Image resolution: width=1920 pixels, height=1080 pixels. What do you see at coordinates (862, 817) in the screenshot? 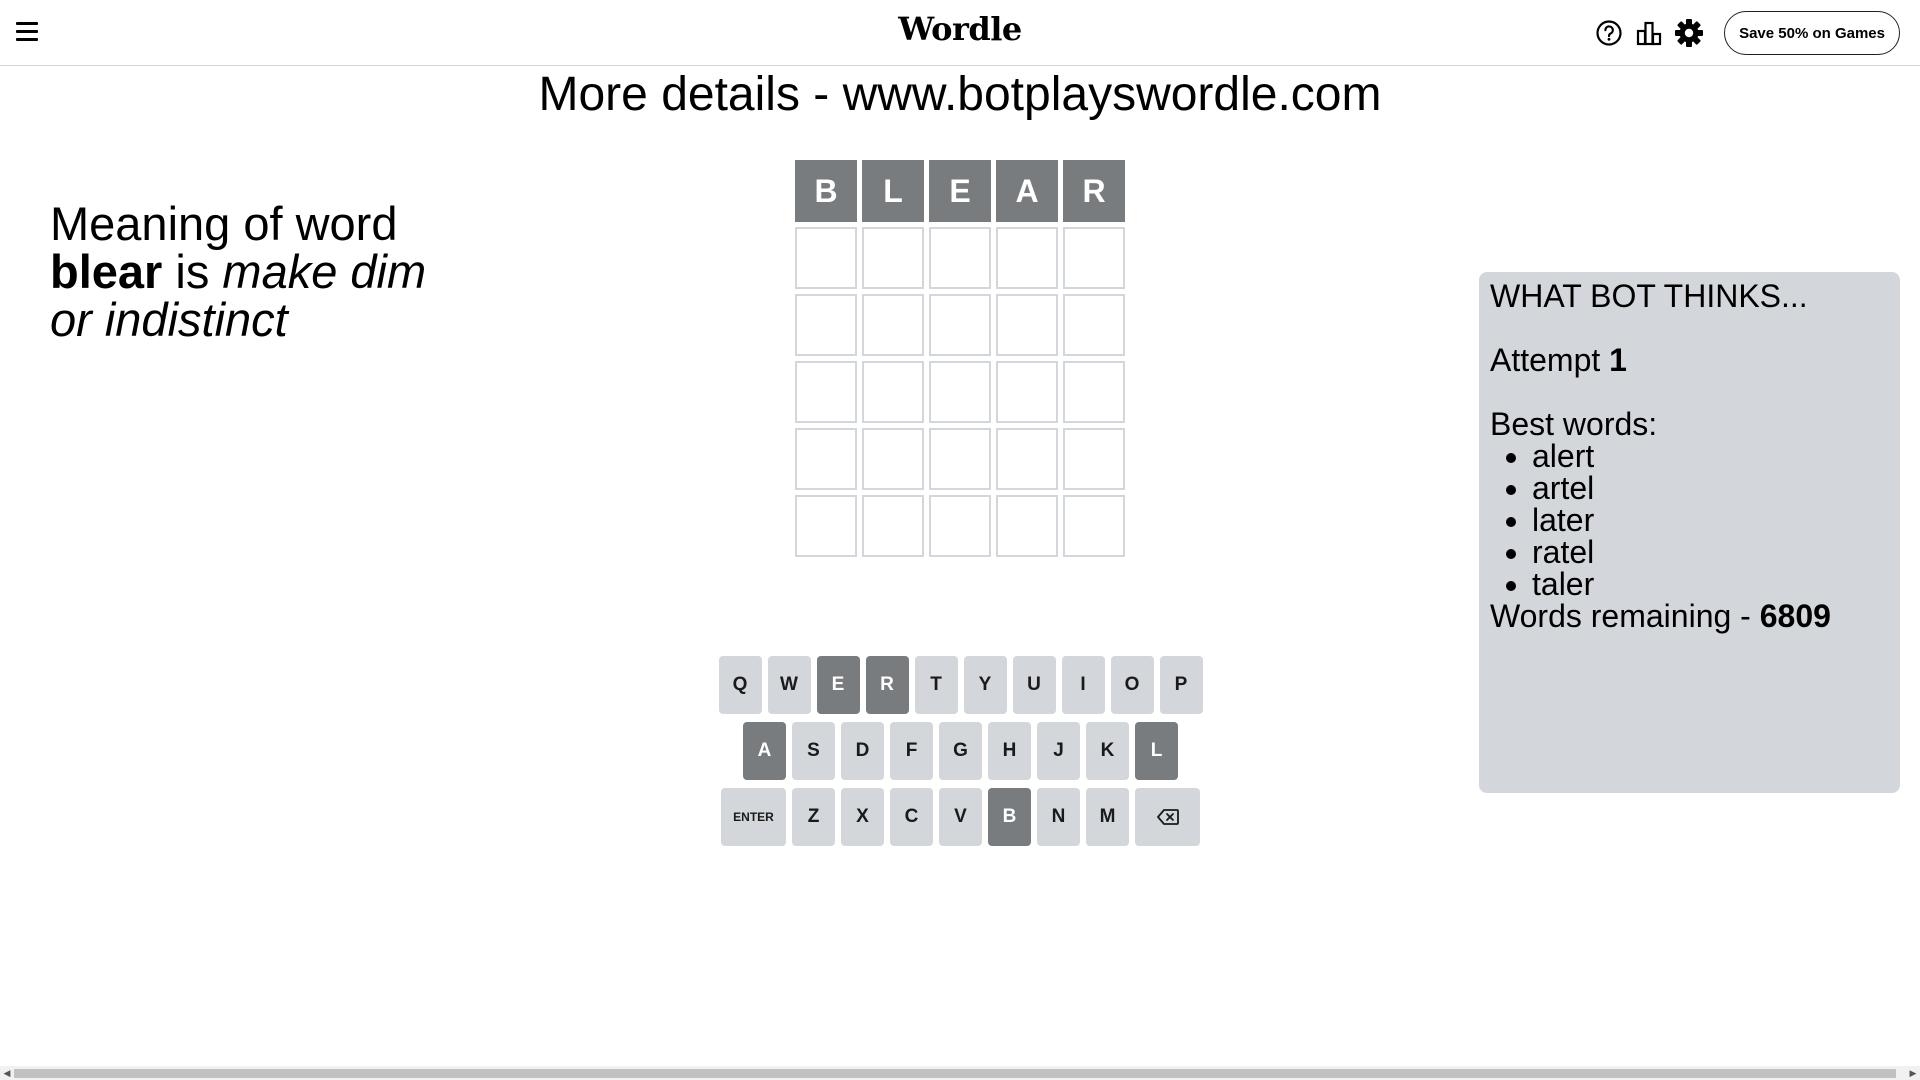
I see `key-x: X` at bounding box center [862, 817].